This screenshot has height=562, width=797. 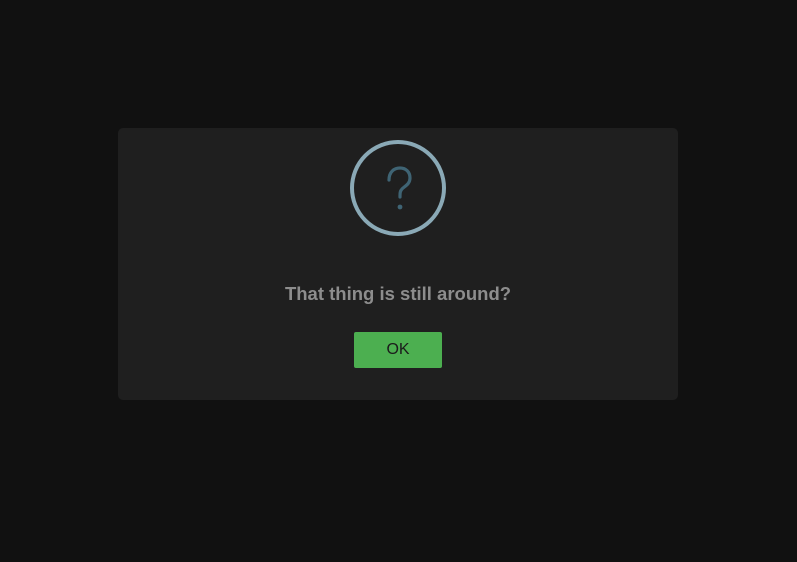 I want to click on question-icon, so click(x=398, y=188).